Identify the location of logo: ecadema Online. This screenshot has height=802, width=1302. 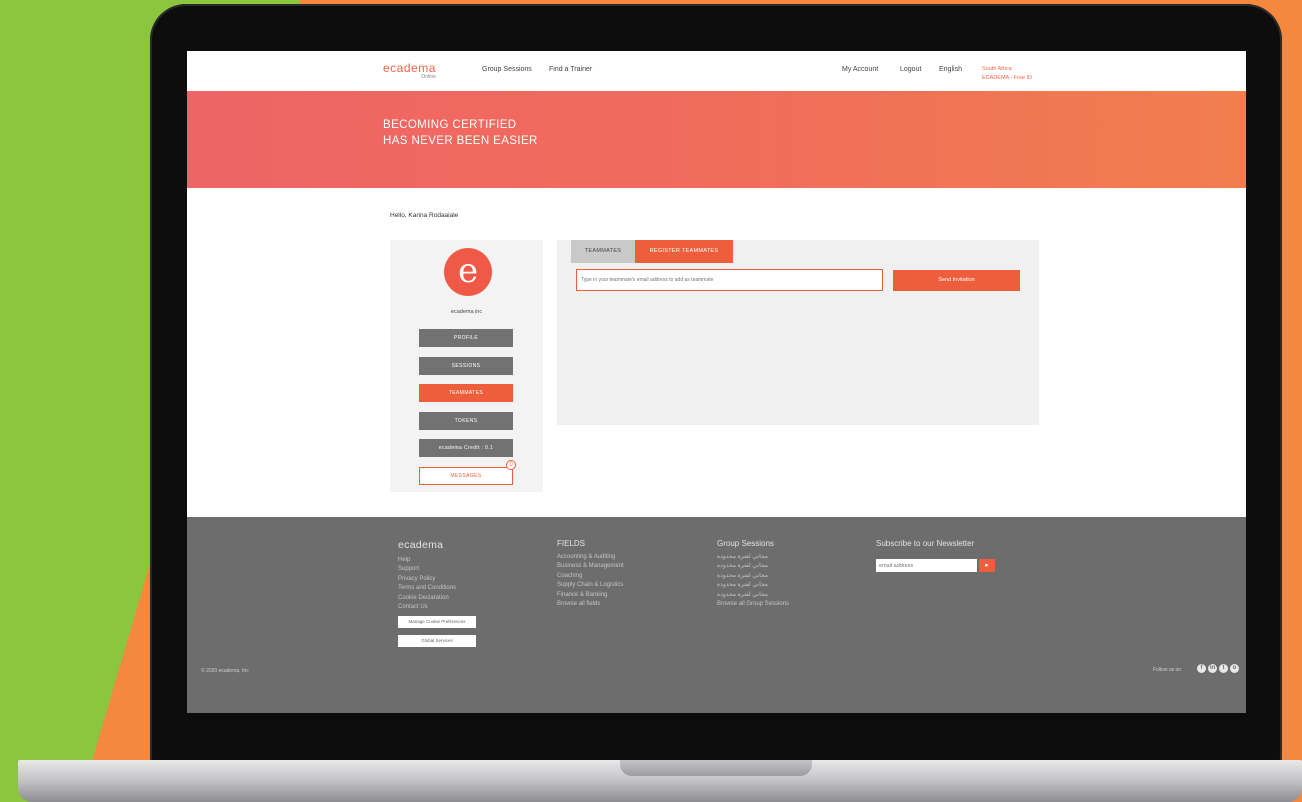
(409, 70).